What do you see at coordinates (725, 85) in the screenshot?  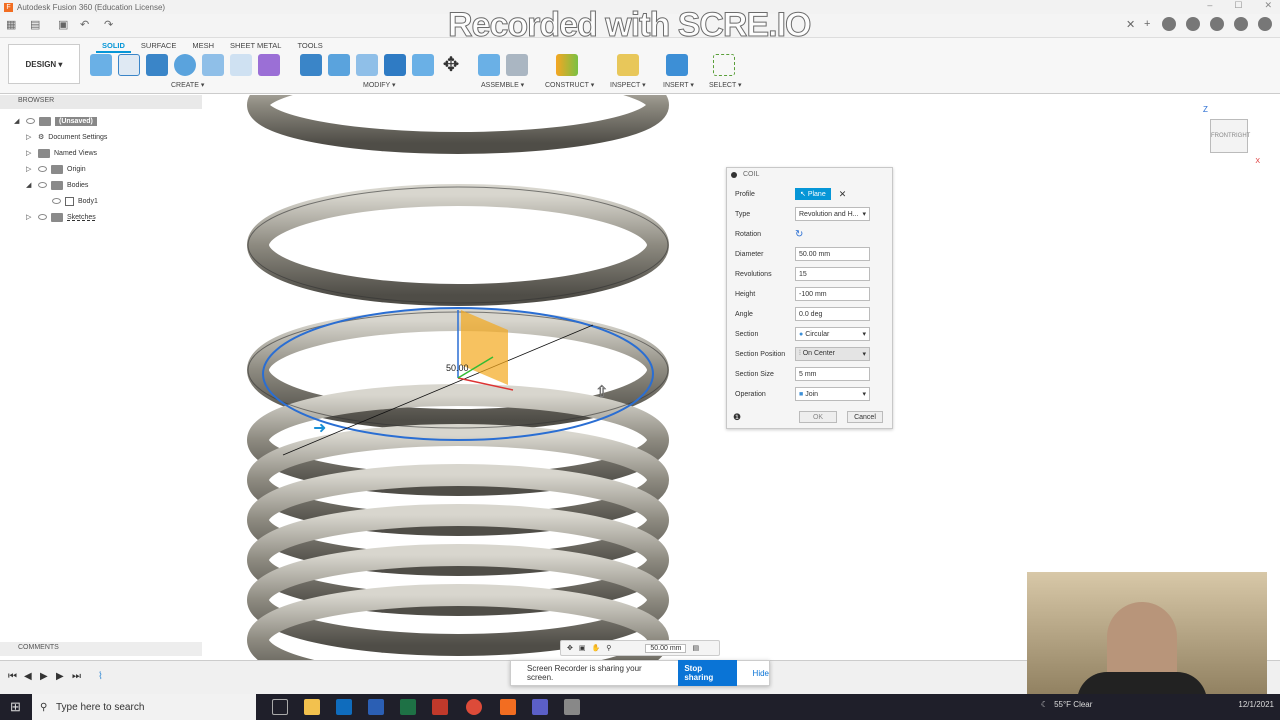 I see `group-select: SELECT ▾` at bounding box center [725, 85].